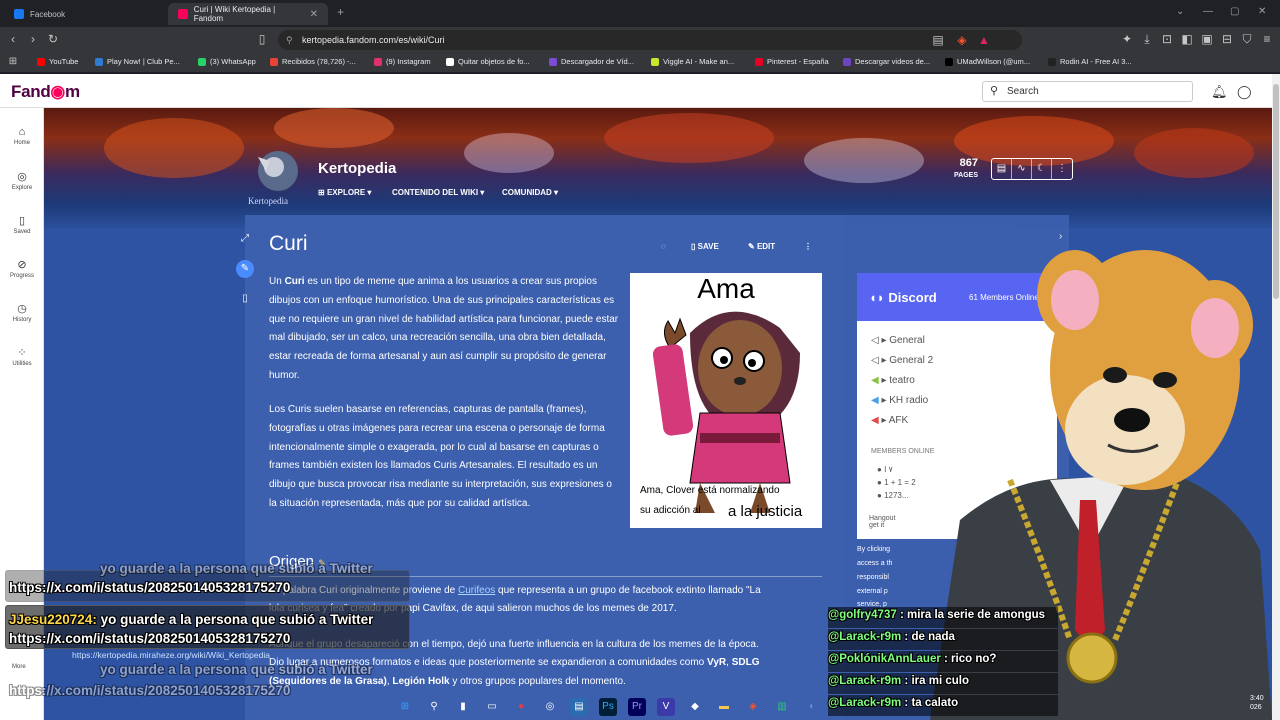  I want to click on rail-collapse-icon: ›, so click(1060, 236).